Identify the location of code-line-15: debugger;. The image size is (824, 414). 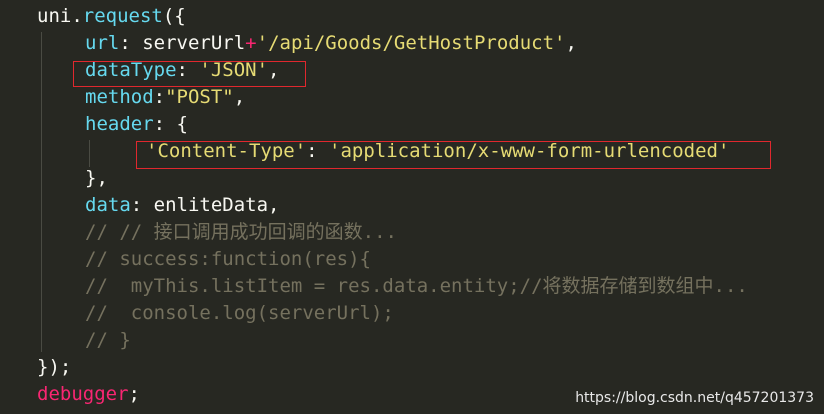
(88, 394).